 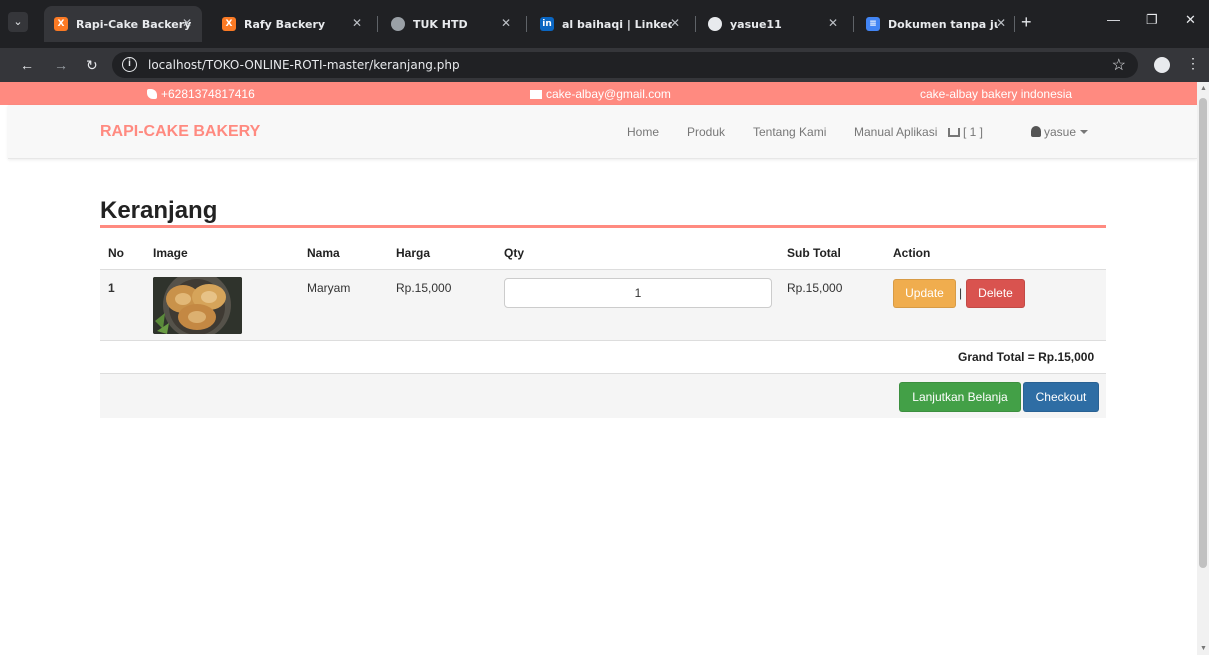 What do you see at coordinates (329, 288) in the screenshot?
I see `cell-nama: Maryam` at bounding box center [329, 288].